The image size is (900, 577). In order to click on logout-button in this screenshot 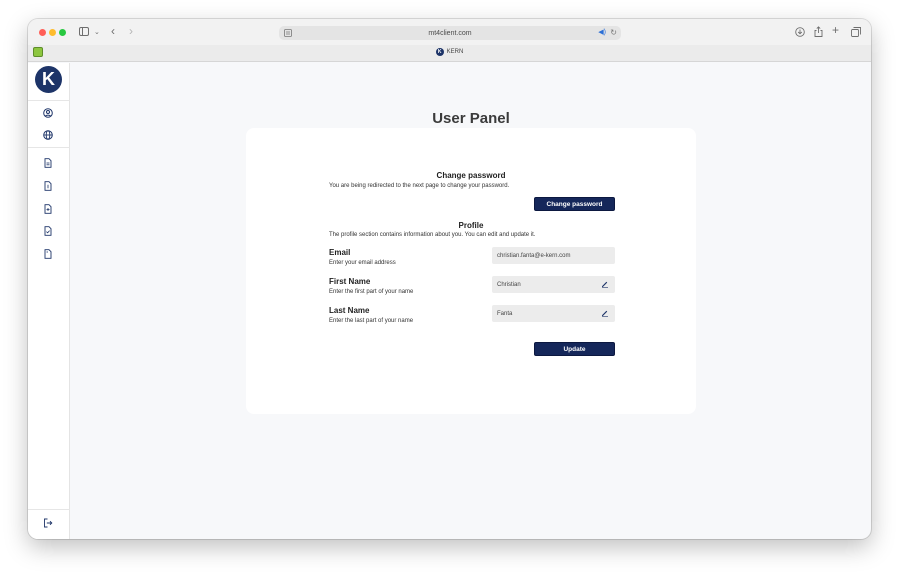, I will do `click(48, 523)`.